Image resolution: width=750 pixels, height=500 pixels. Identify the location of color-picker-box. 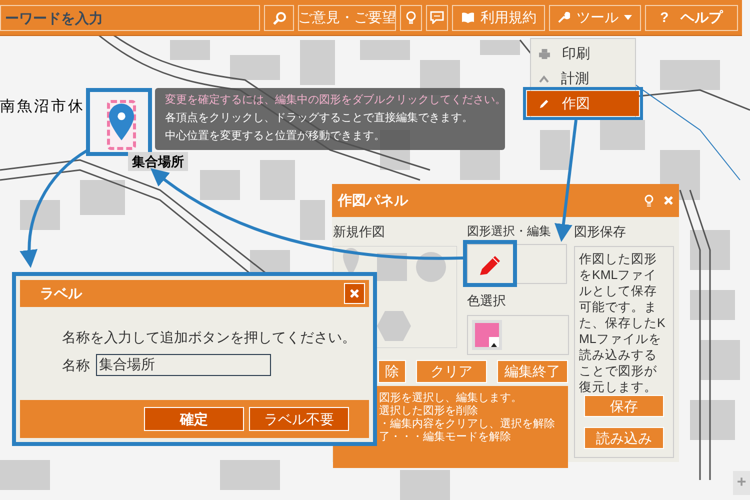
(518, 334).